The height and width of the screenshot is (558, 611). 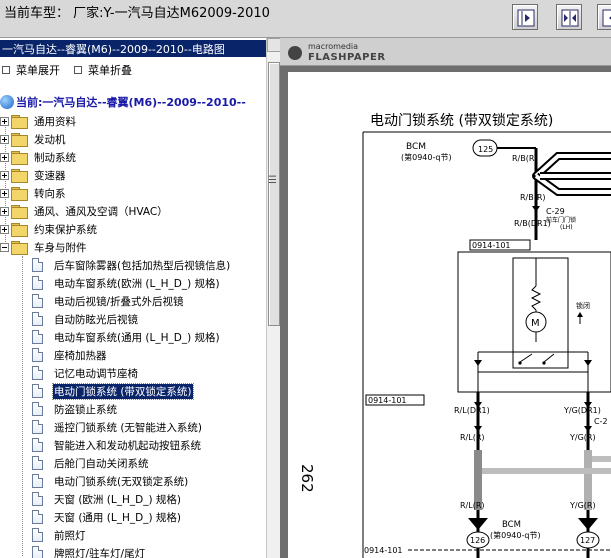 What do you see at coordinates (569, 17) in the screenshot?
I see `fit-width-button` at bounding box center [569, 17].